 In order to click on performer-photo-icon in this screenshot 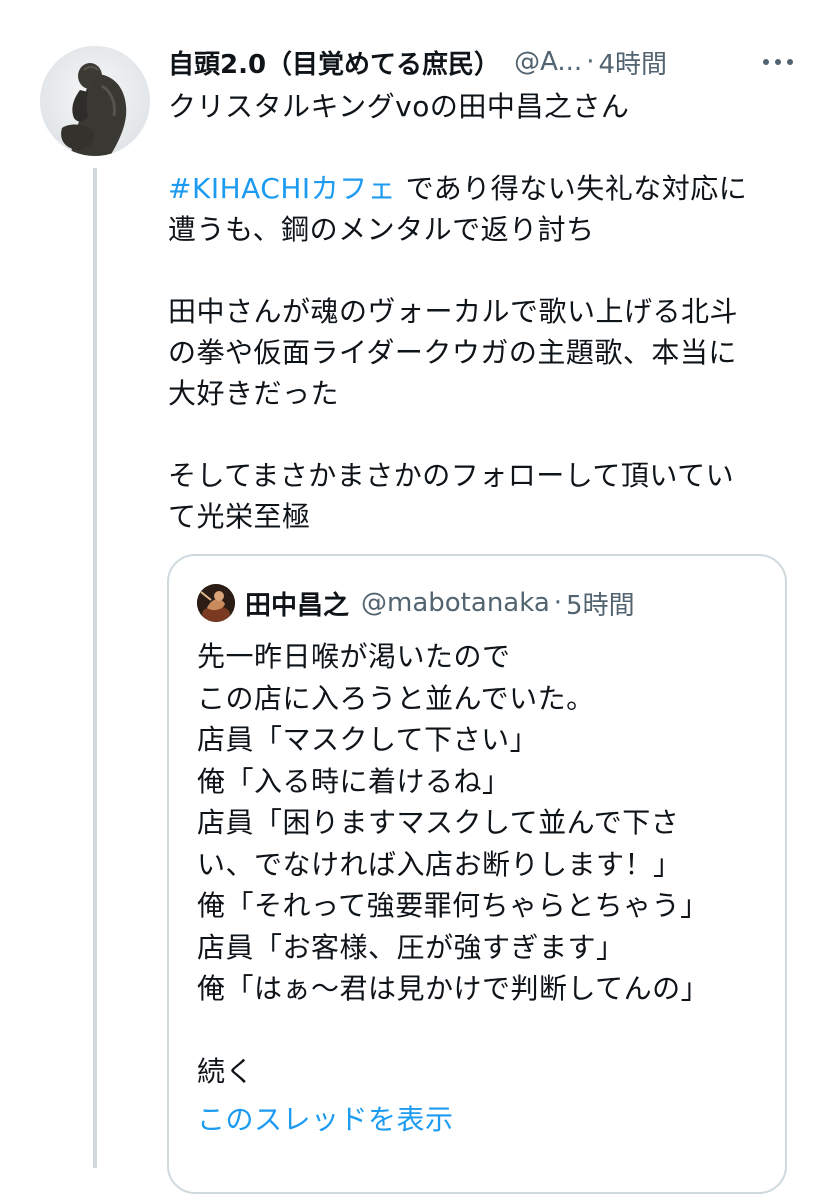, I will do `click(216, 603)`.